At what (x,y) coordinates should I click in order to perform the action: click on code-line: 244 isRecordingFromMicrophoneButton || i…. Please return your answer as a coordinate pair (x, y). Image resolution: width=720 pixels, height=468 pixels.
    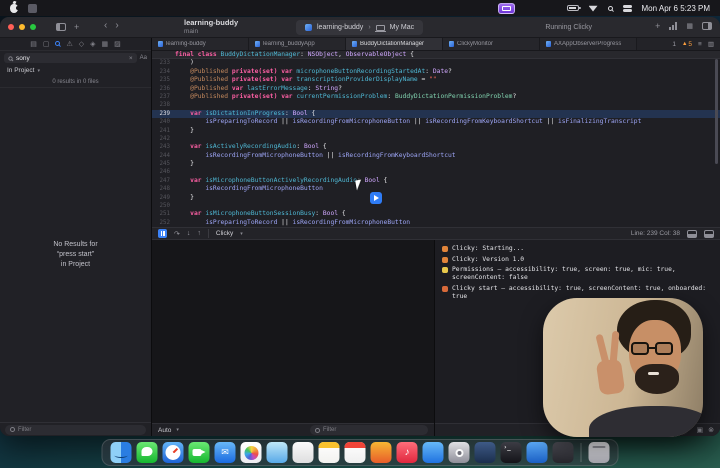
    Looking at the image, I should click on (436, 156).